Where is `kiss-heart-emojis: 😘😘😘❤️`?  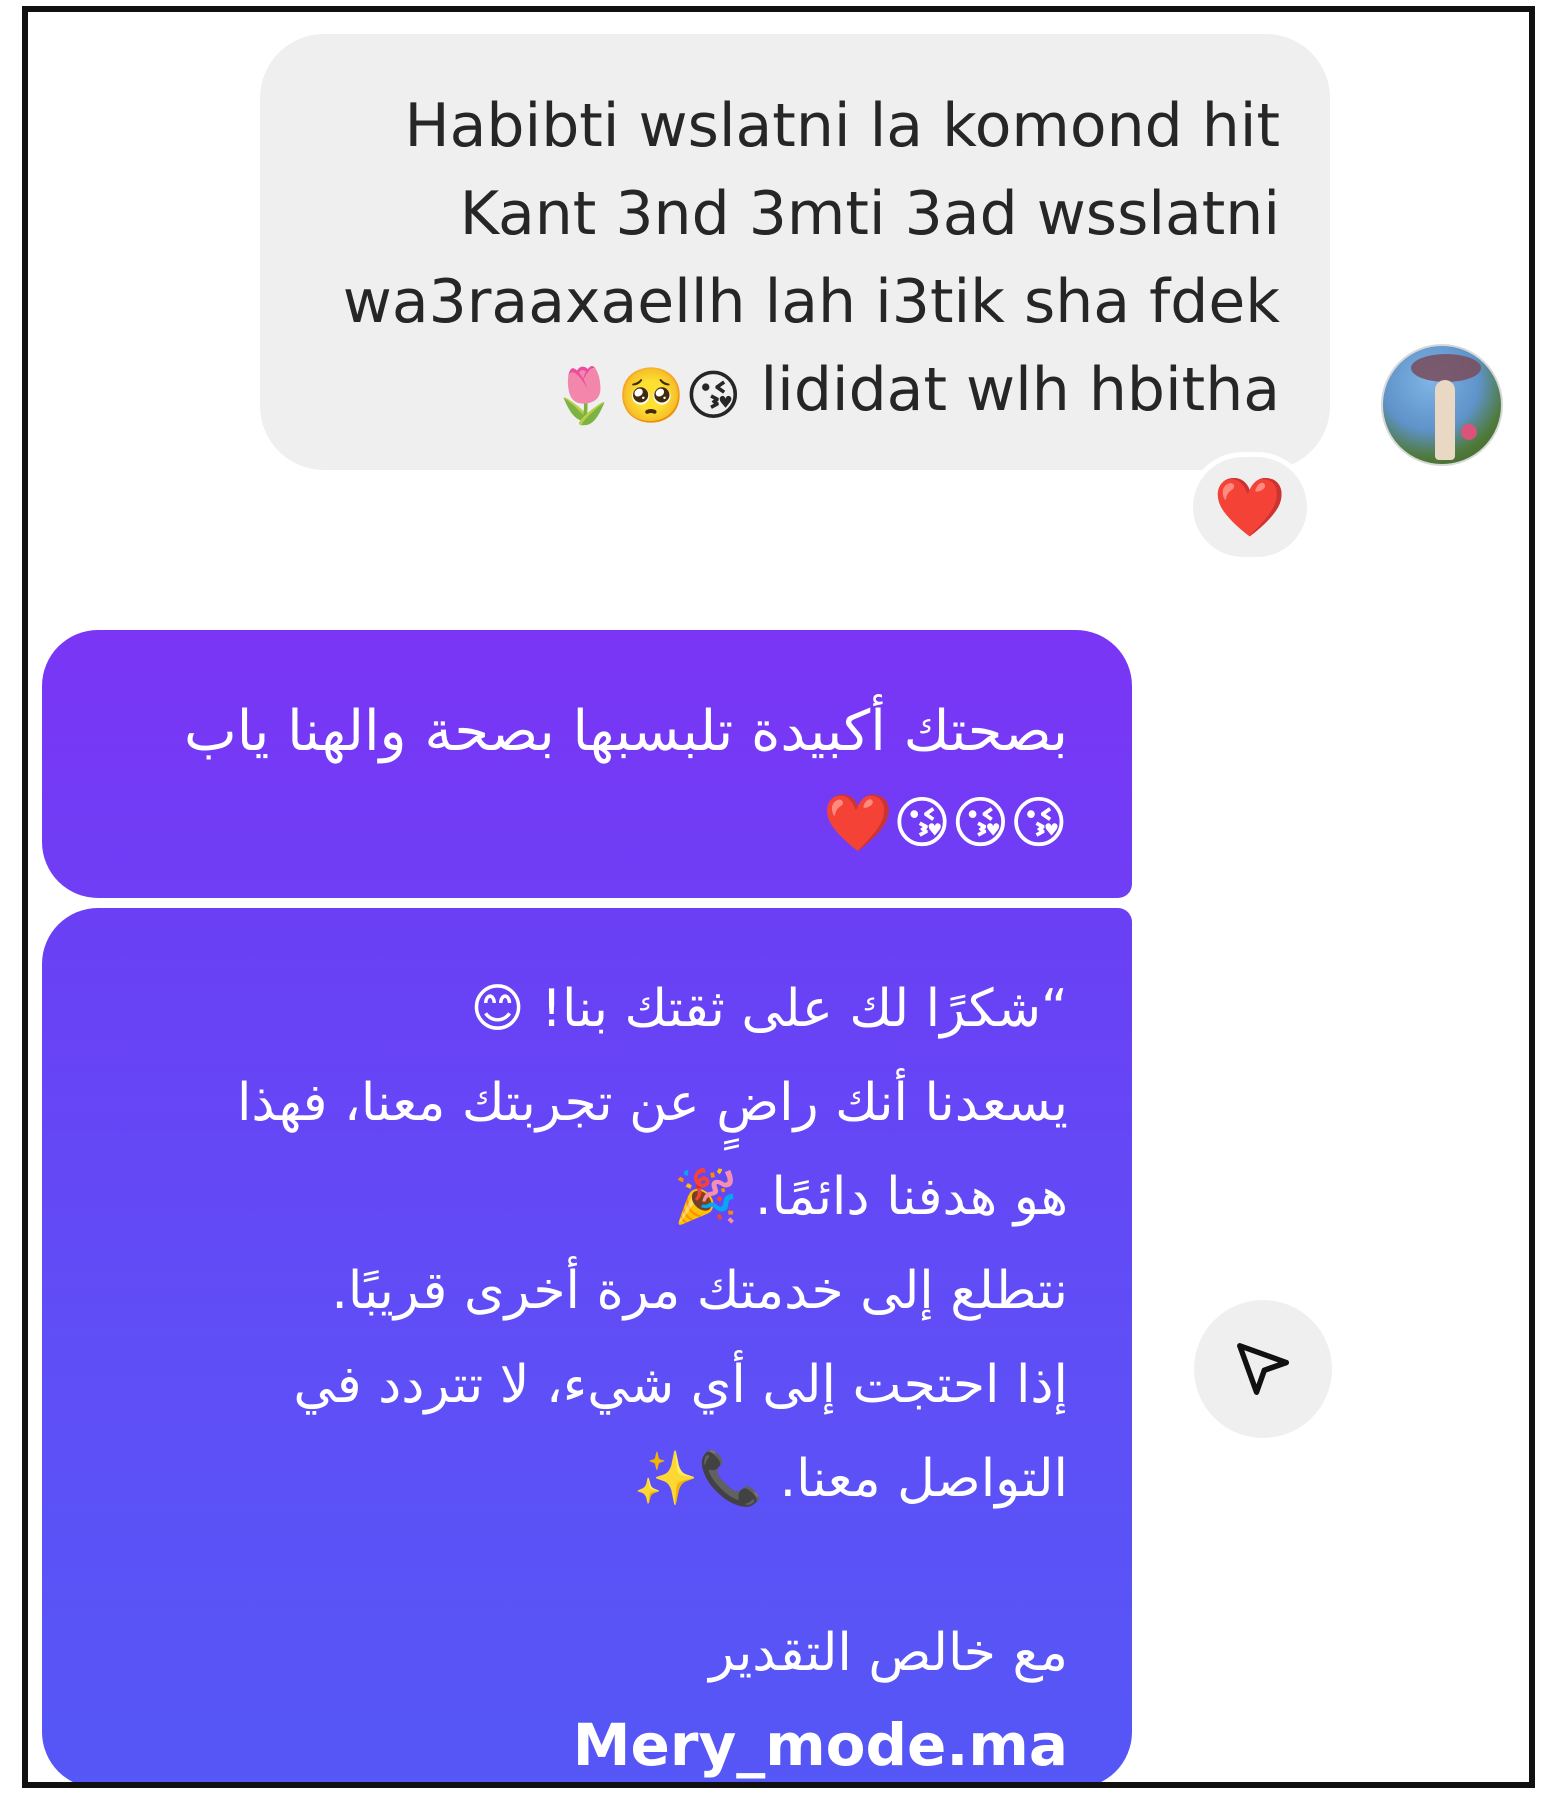 kiss-heart-emojis: 😘😘😘❤️ is located at coordinates (945, 823).